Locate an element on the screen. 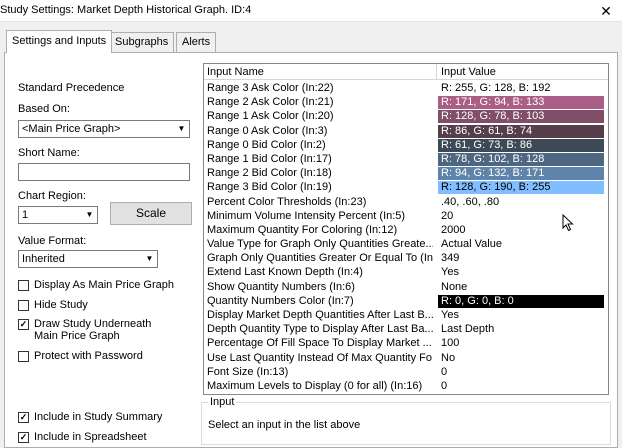 The image size is (622, 448). column-header-input-name: Input Name is located at coordinates (320, 72).